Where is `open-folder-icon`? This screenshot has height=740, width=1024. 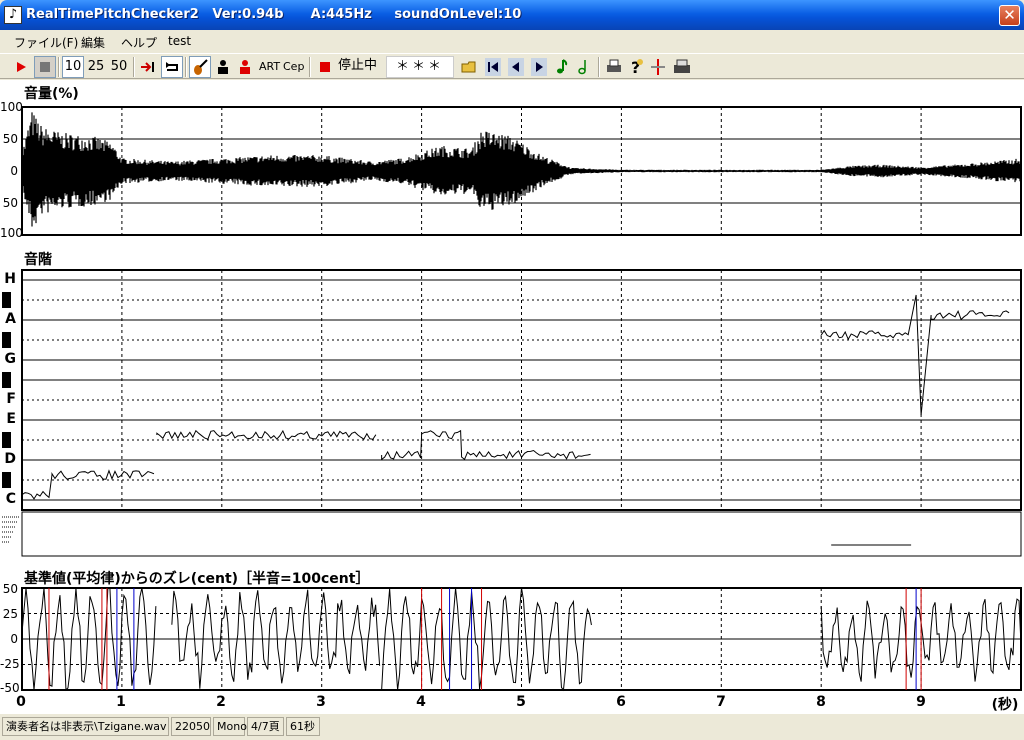
open-folder-icon is located at coordinates (468, 67).